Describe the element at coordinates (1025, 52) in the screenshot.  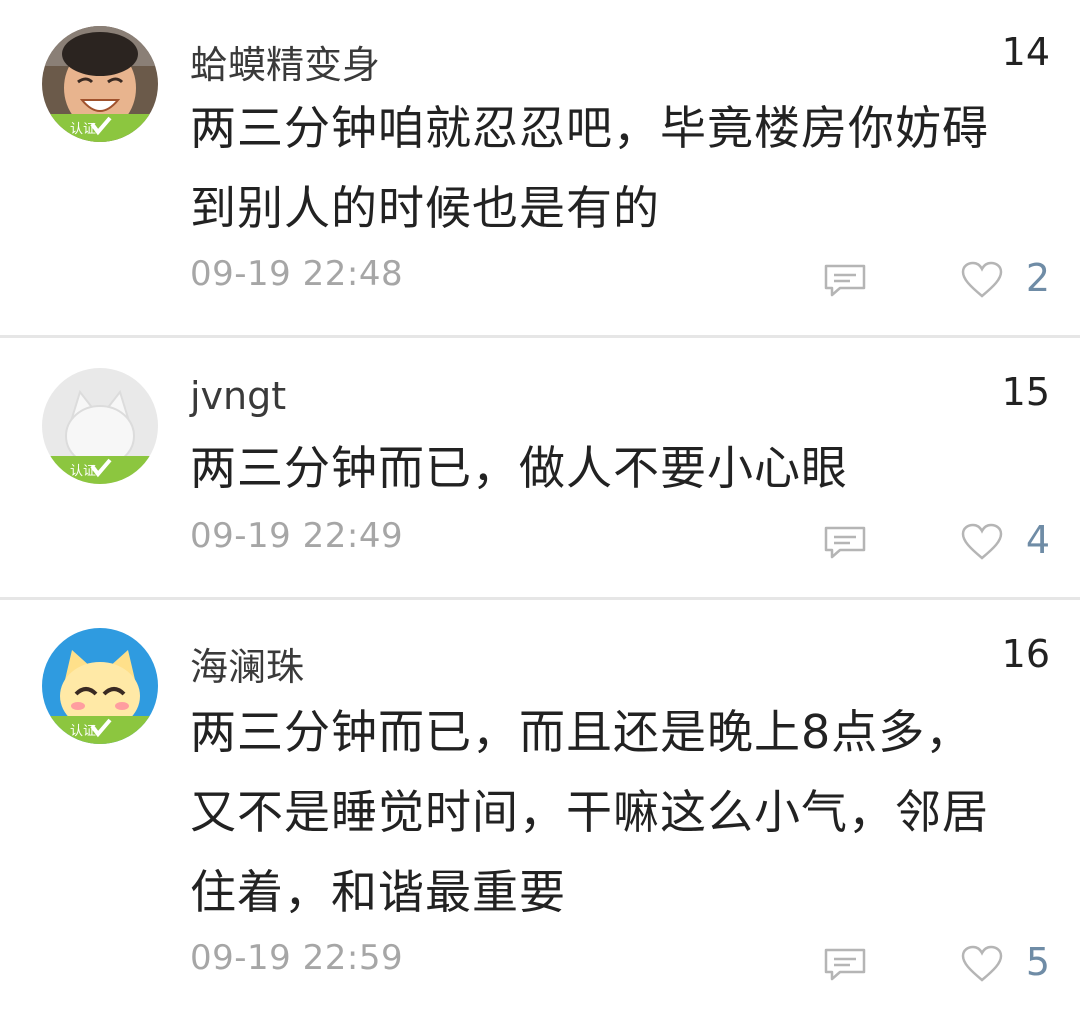
I see `floor-number: 14` at that location.